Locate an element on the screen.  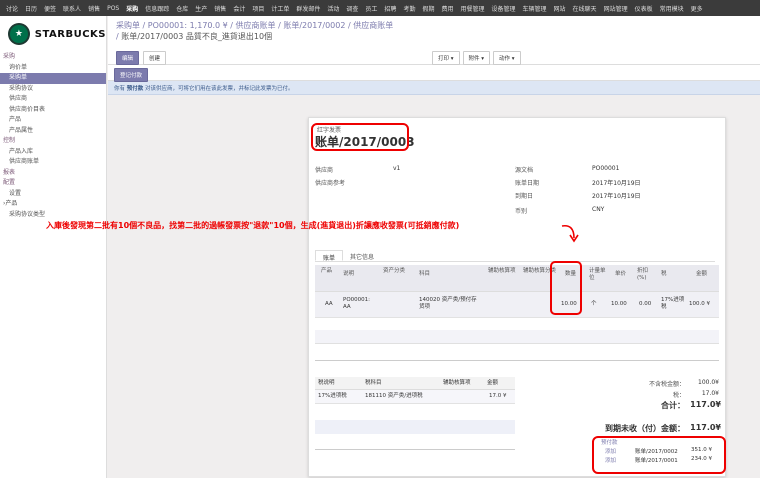
col-header: 资产分类 is located at coordinates (396, 271).